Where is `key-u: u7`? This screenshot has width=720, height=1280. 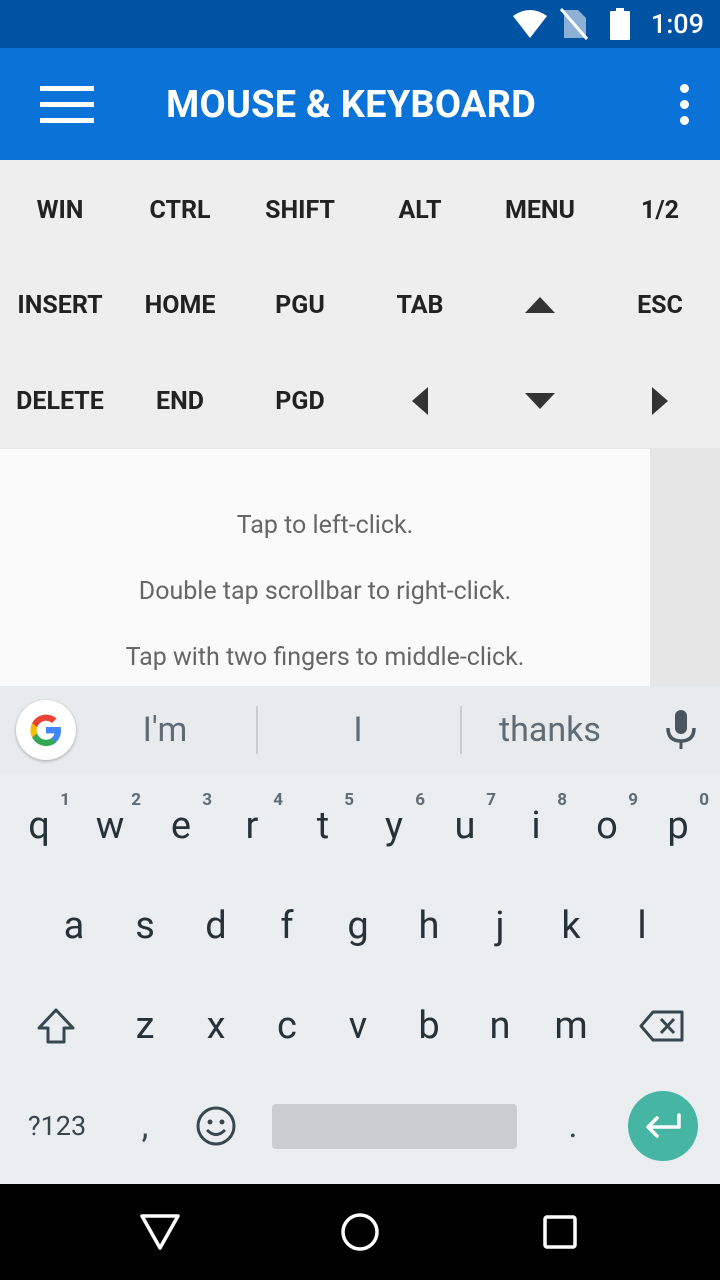
key-u: u7 is located at coordinates (465, 826).